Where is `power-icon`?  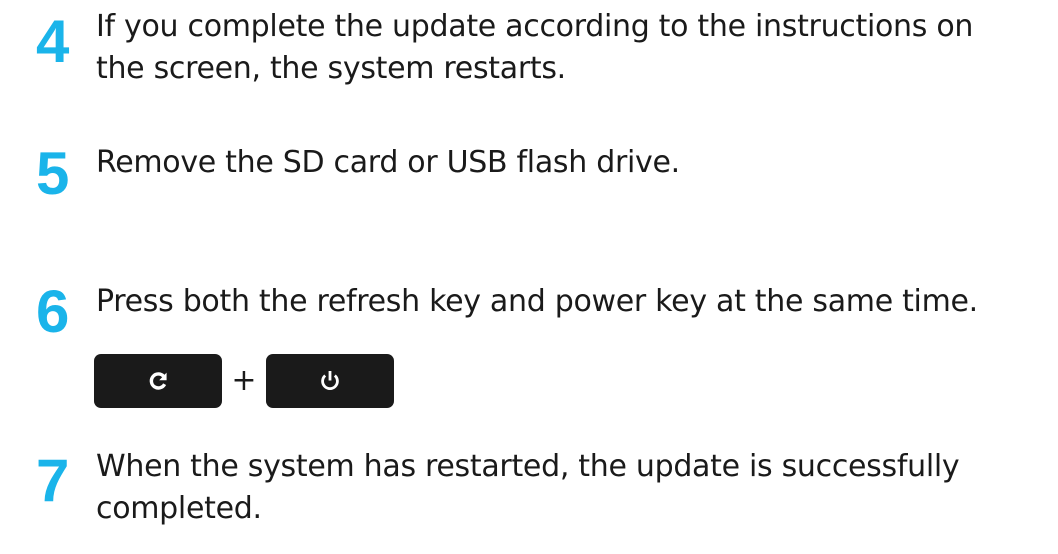 power-icon is located at coordinates (330, 381).